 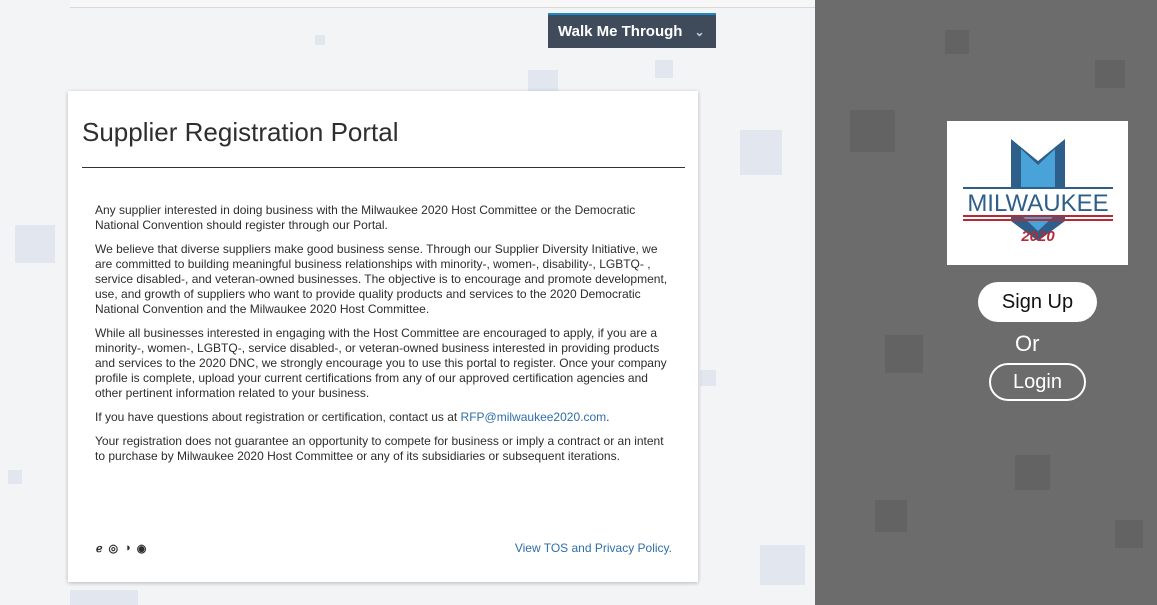 What do you see at coordinates (383, 167) in the screenshot?
I see `title-divider` at bounding box center [383, 167].